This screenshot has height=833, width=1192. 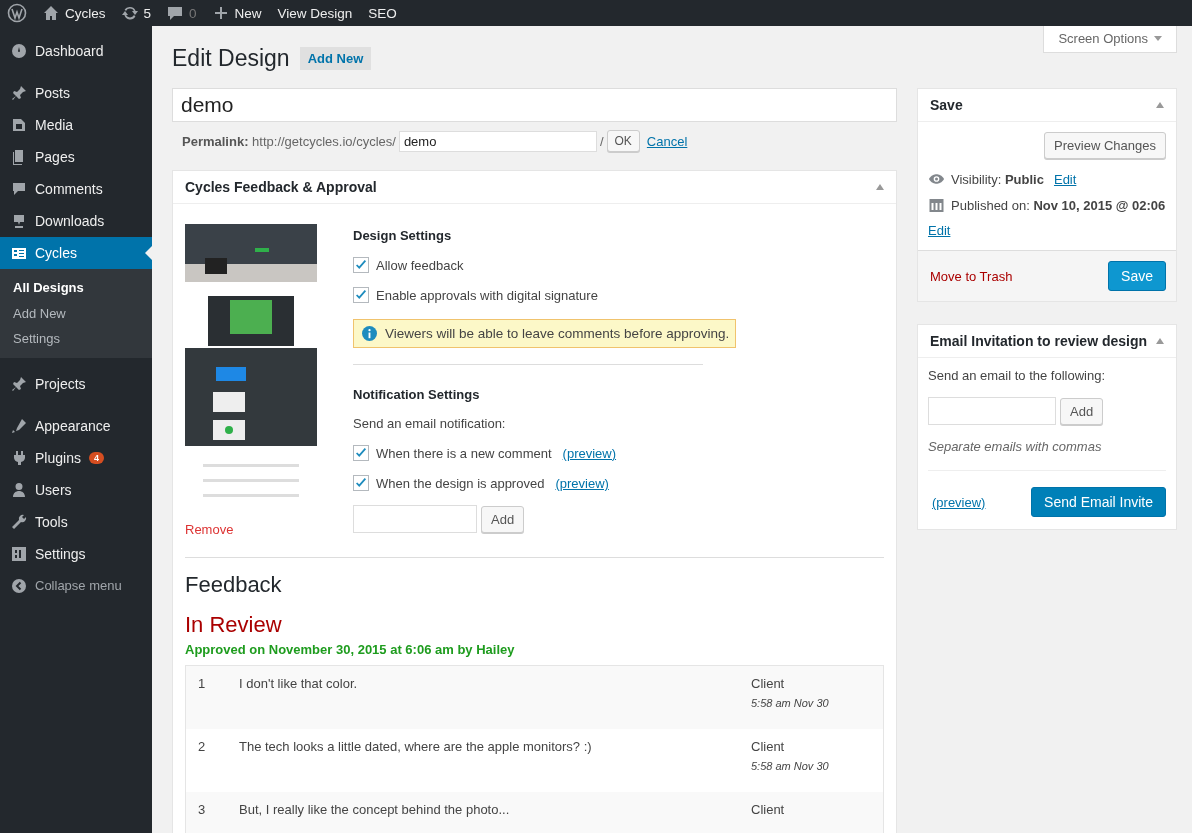 What do you see at coordinates (237, 13) in the screenshot?
I see `new-link: New` at bounding box center [237, 13].